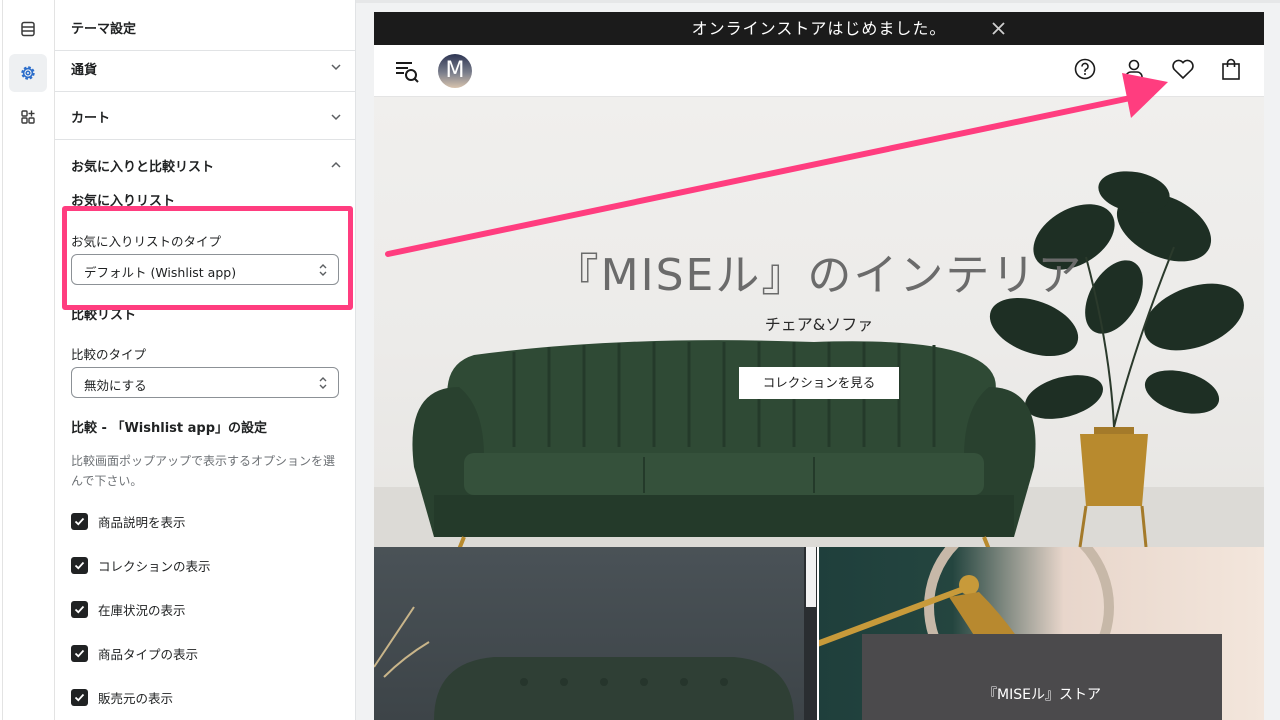 This screenshot has height=720, width=1280. I want to click on rail-edge, so click(1, 360).